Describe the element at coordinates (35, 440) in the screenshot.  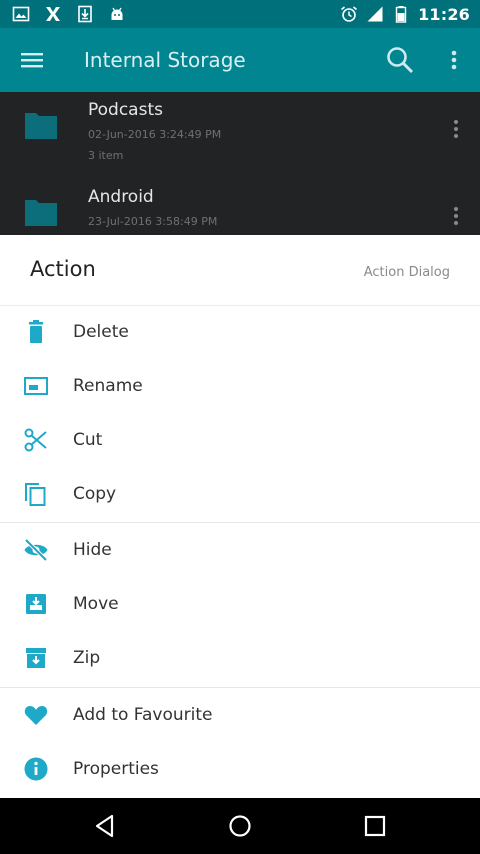
I see `scissors-icon` at that location.